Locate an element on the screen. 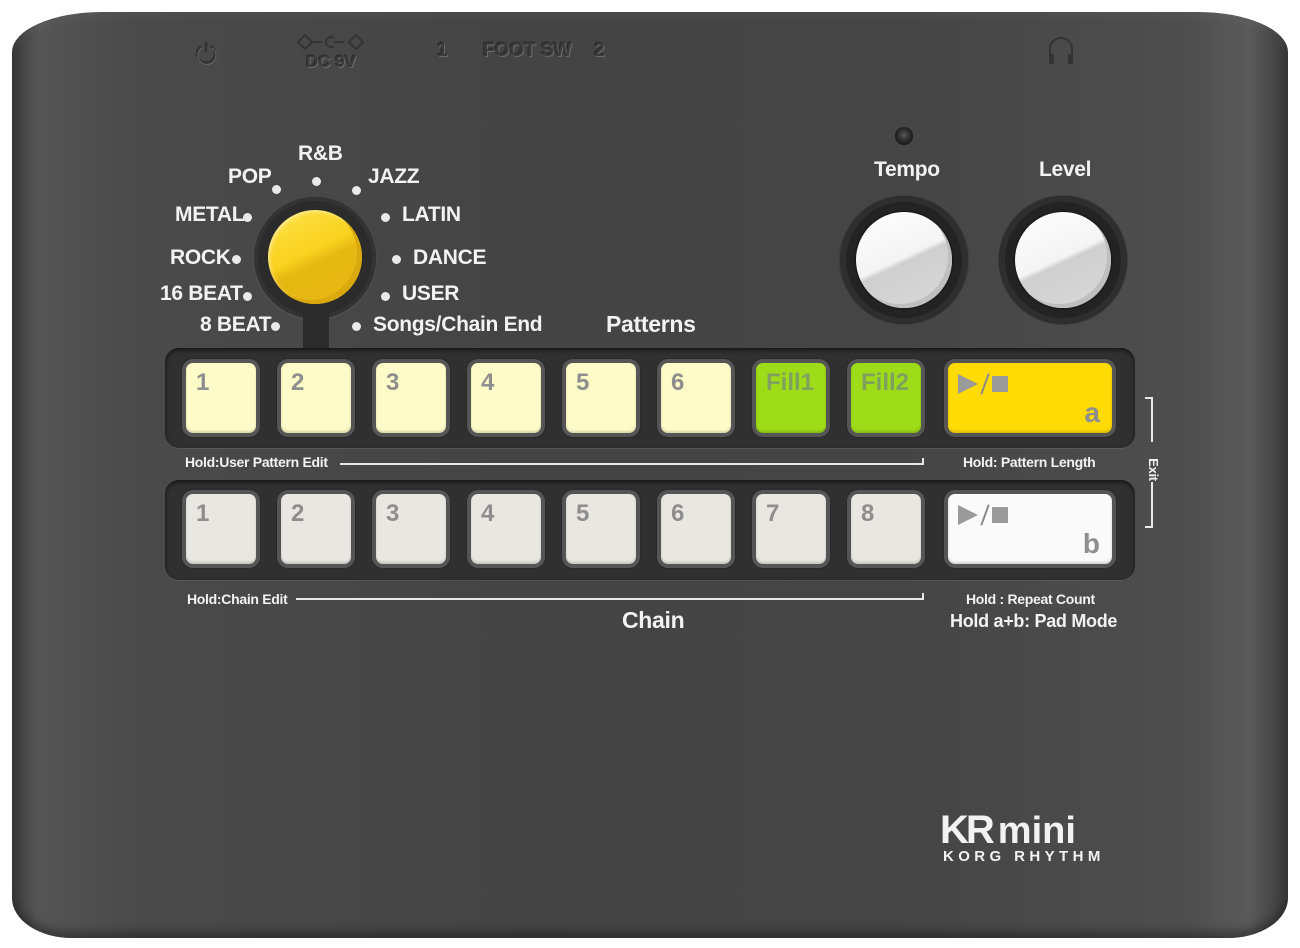 This screenshot has height=948, width=1300. hold-repeat-count-label: Hold : Repeat Count is located at coordinates (1030, 599).